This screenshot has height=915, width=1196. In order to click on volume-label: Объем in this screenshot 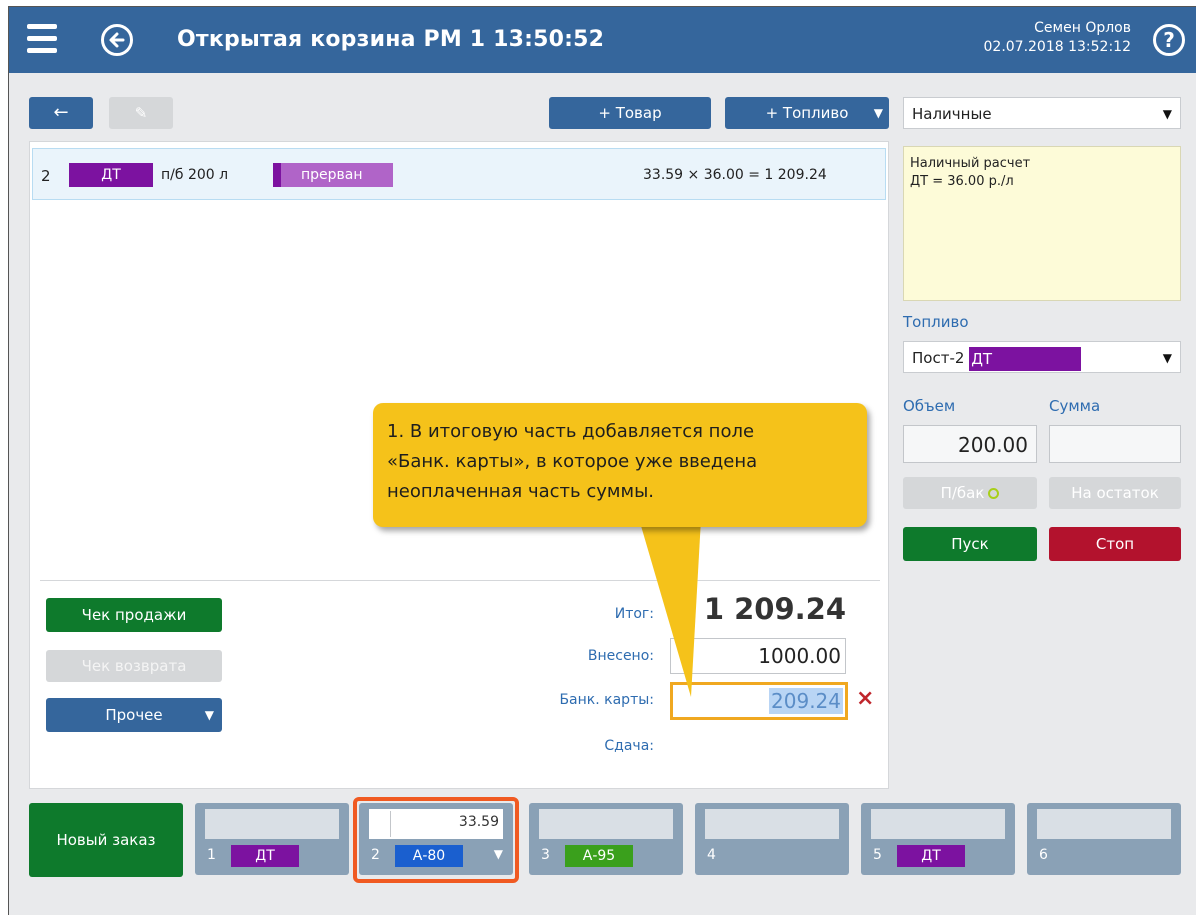, I will do `click(929, 406)`.